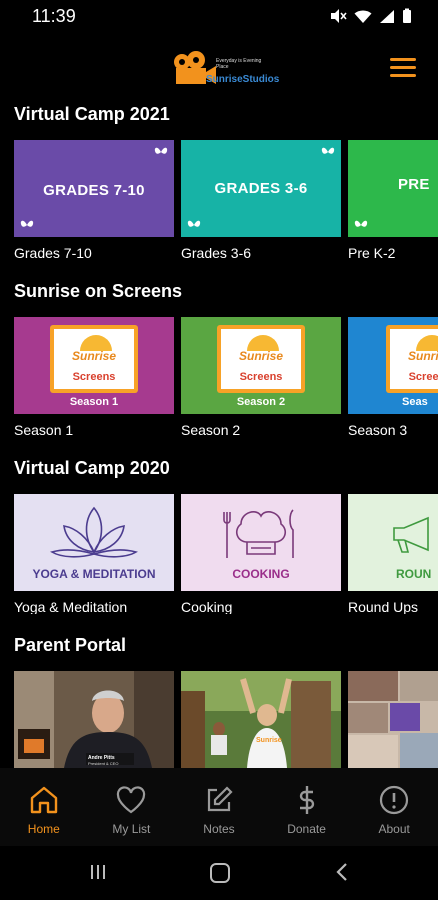  I want to click on camp-playground-photo, so click(261, 719).